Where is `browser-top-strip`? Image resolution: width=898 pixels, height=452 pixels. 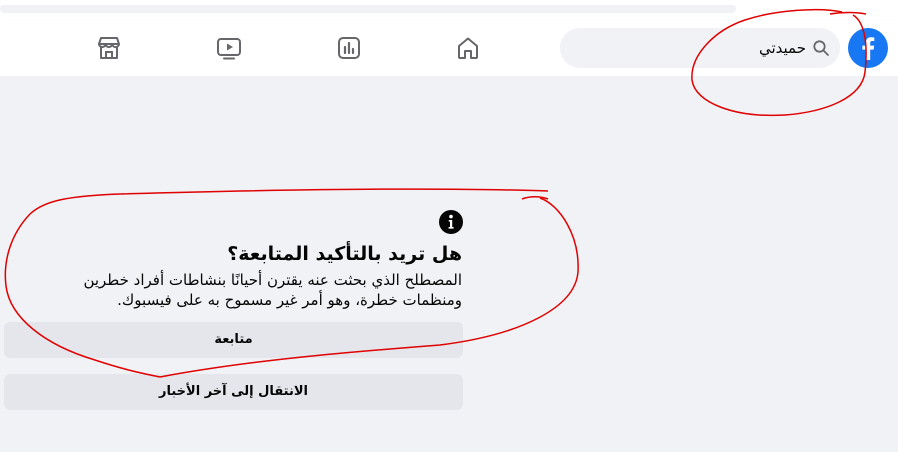
browser-top-strip is located at coordinates (370, 10).